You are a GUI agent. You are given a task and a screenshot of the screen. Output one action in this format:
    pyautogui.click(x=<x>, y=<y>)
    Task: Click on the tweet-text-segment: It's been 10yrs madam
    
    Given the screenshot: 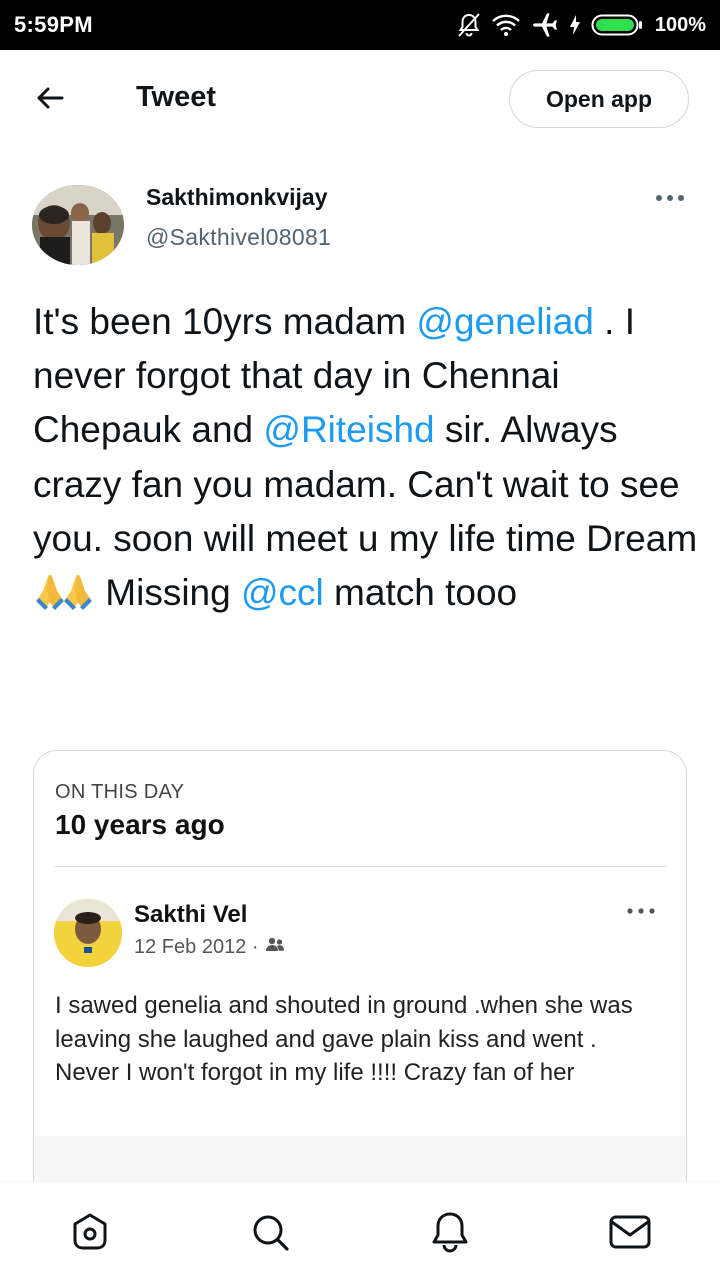 What is the action you would take?
    pyautogui.click(x=225, y=321)
    